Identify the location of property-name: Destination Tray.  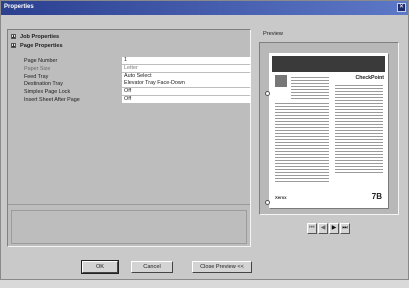
(43, 84).